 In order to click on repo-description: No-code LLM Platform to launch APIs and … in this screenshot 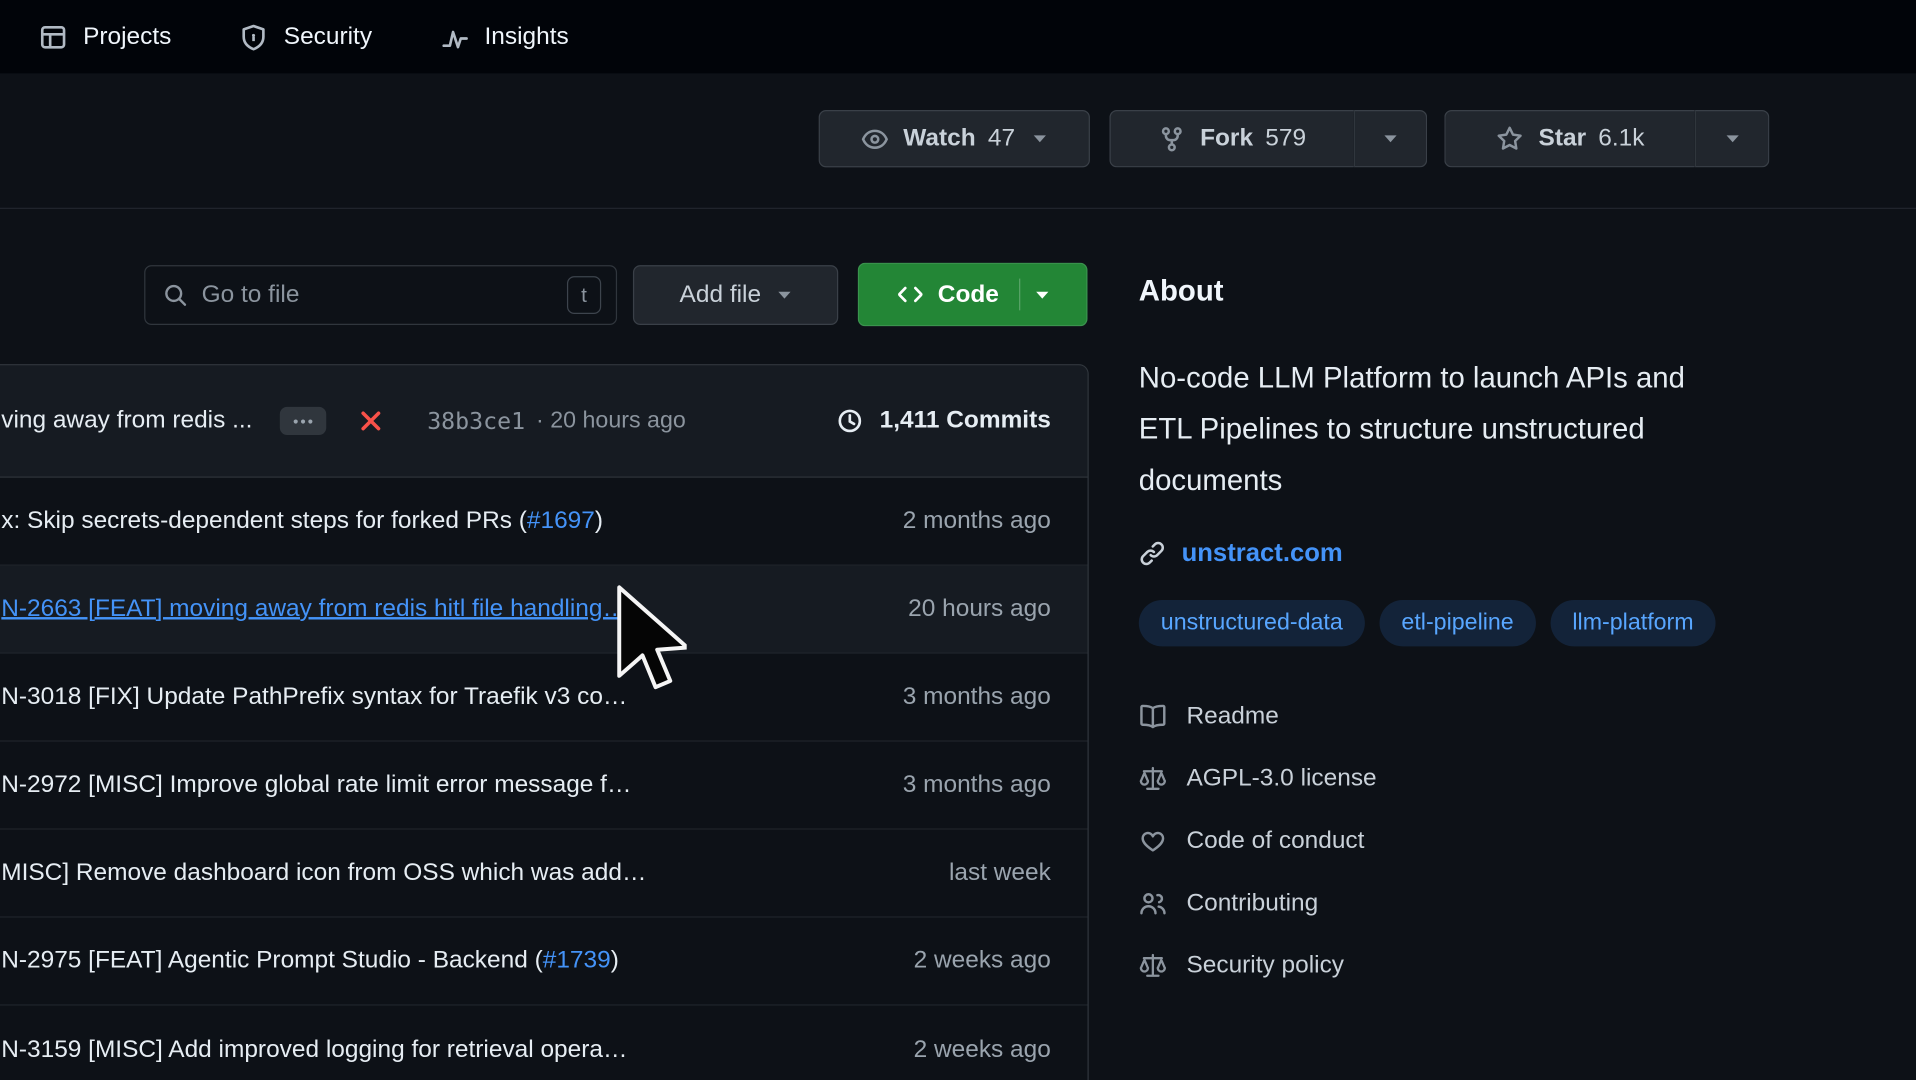, I will do `click(1411, 429)`.